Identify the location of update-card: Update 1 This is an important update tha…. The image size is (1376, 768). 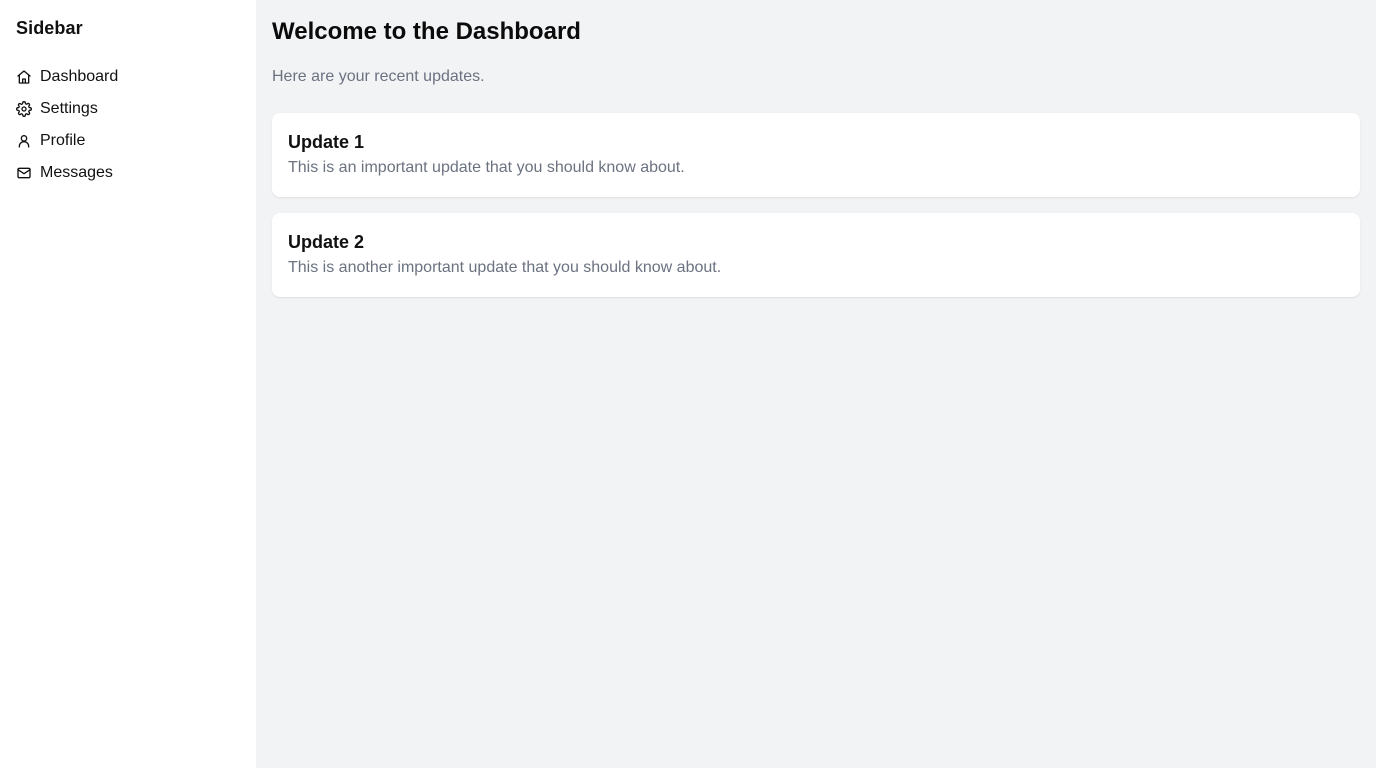
(816, 155).